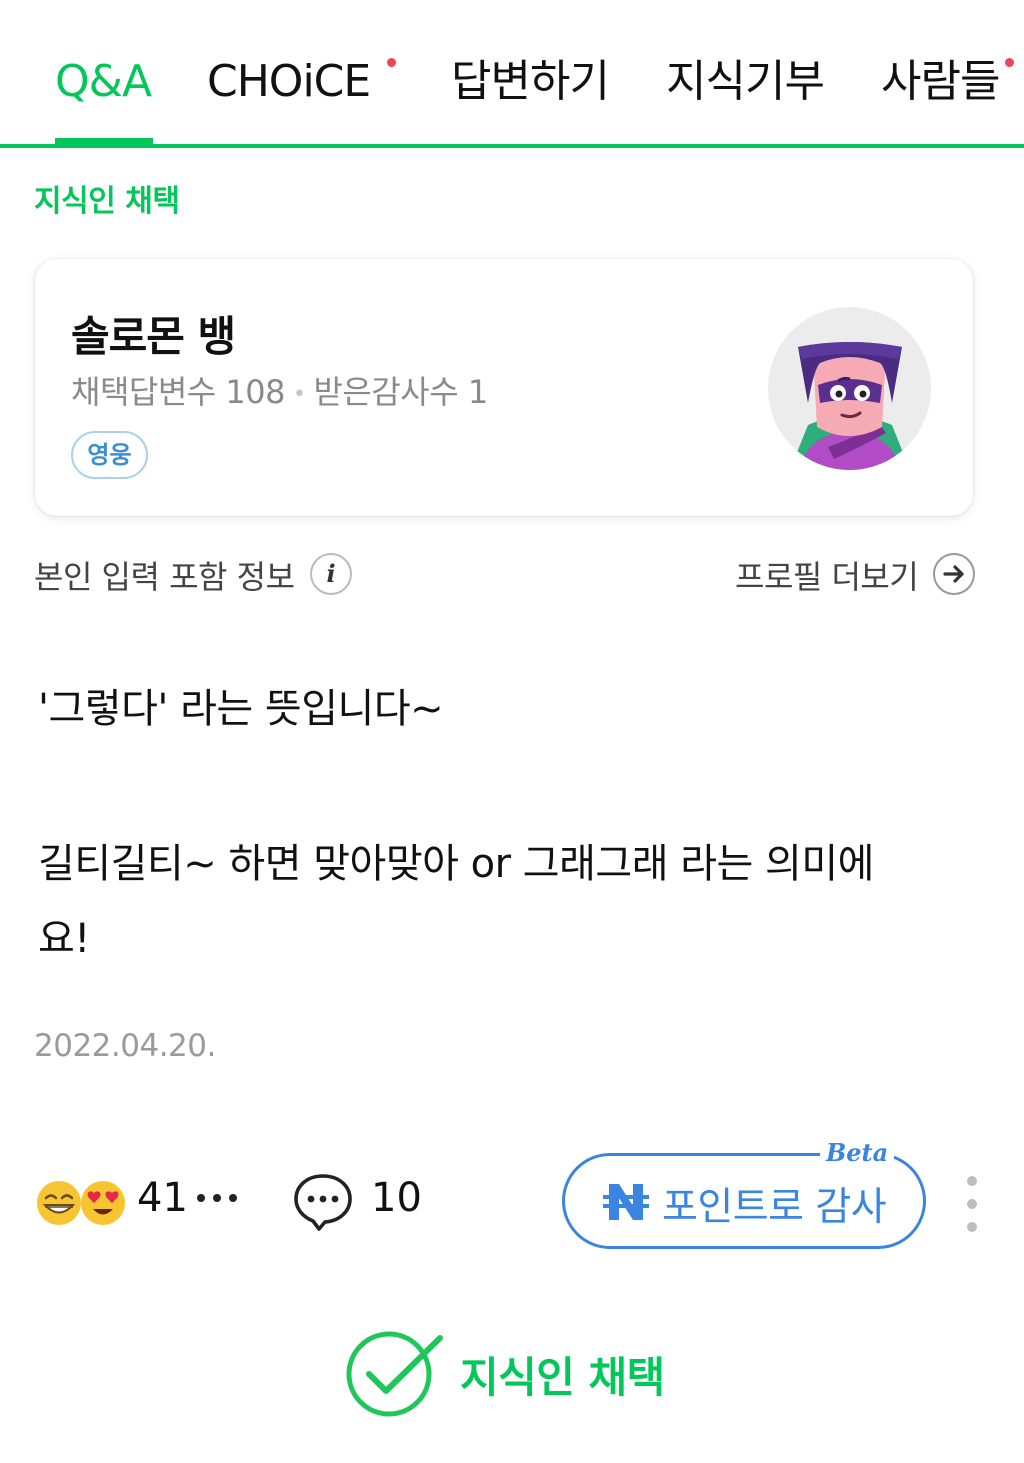 This screenshot has height=1463, width=1024. What do you see at coordinates (255, 392) in the screenshot?
I see `adopted-count: 108` at bounding box center [255, 392].